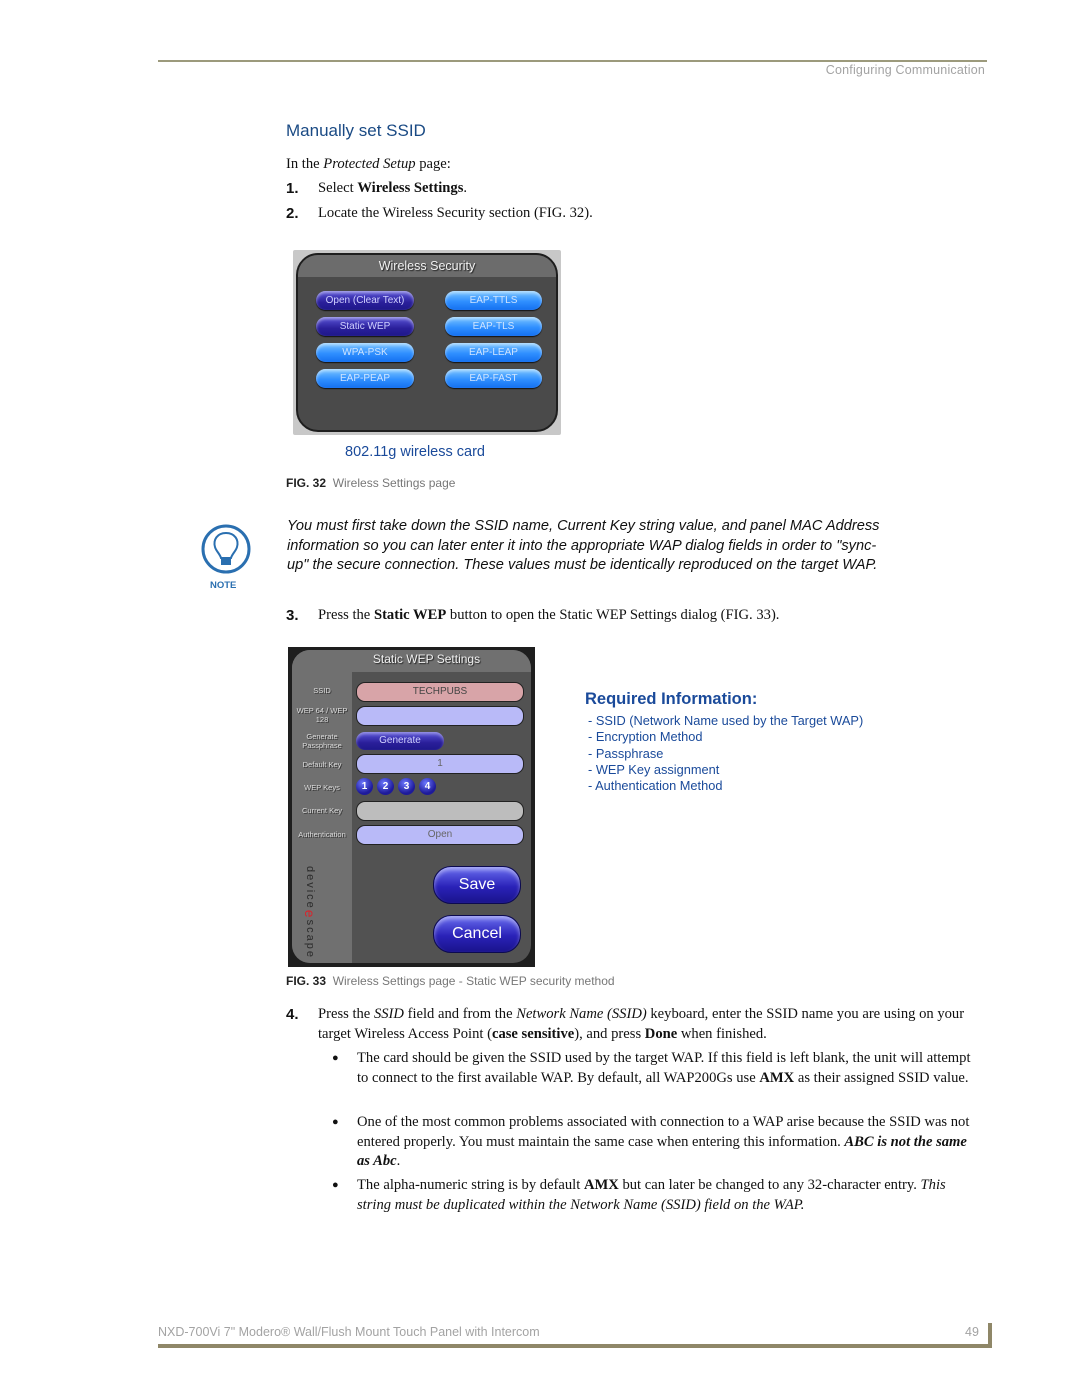 The height and width of the screenshot is (1397, 1080). What do you see at coordinates (477, 934) in the screenshot?
I see `cancel-button: Cancel` at bounding box center [477, 934].